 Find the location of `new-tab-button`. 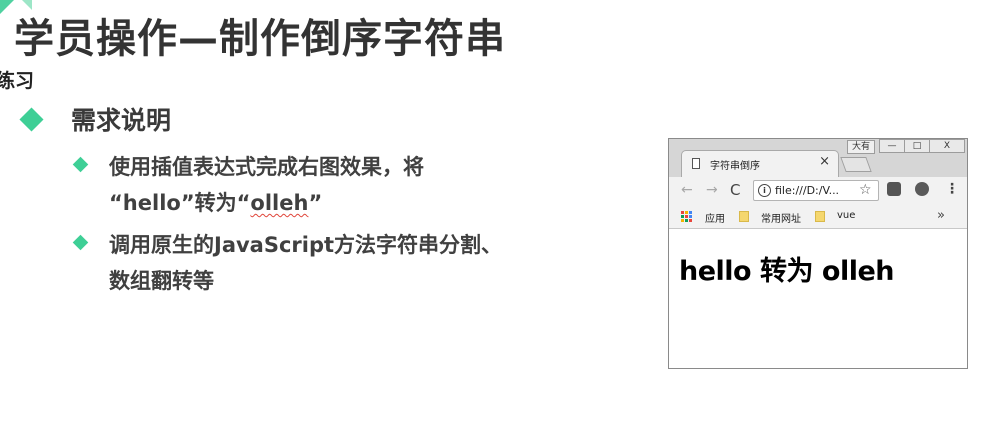

new-tab-button is located at coordinates (856, 164).